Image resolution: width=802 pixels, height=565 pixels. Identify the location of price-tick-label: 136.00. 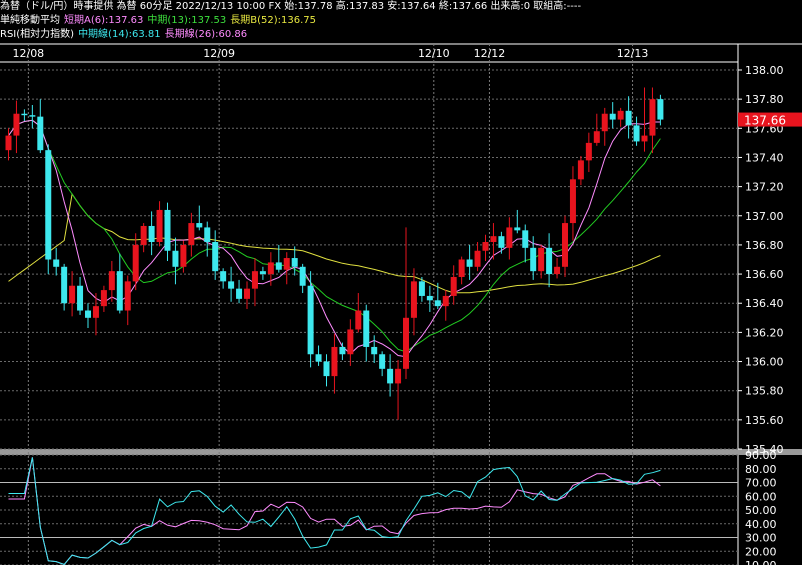
(764, 362).